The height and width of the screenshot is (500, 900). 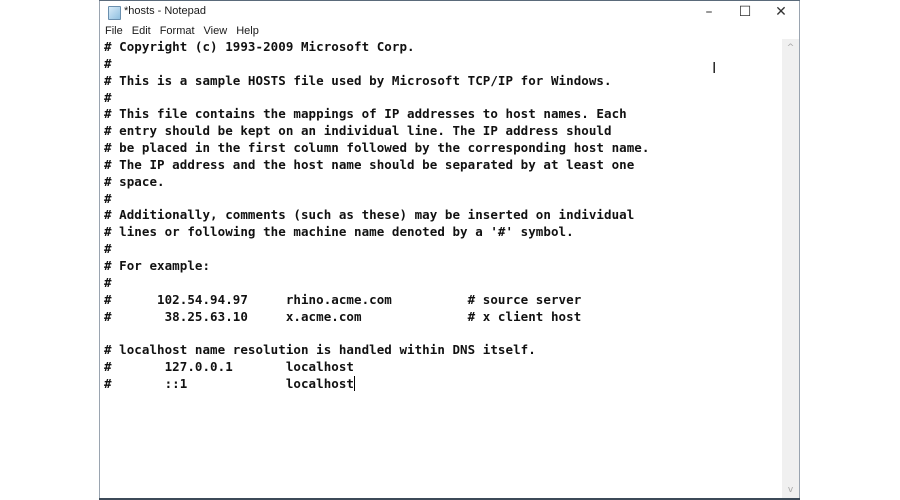 I want to click on menu-format: Format, so click(x=177, y=31).